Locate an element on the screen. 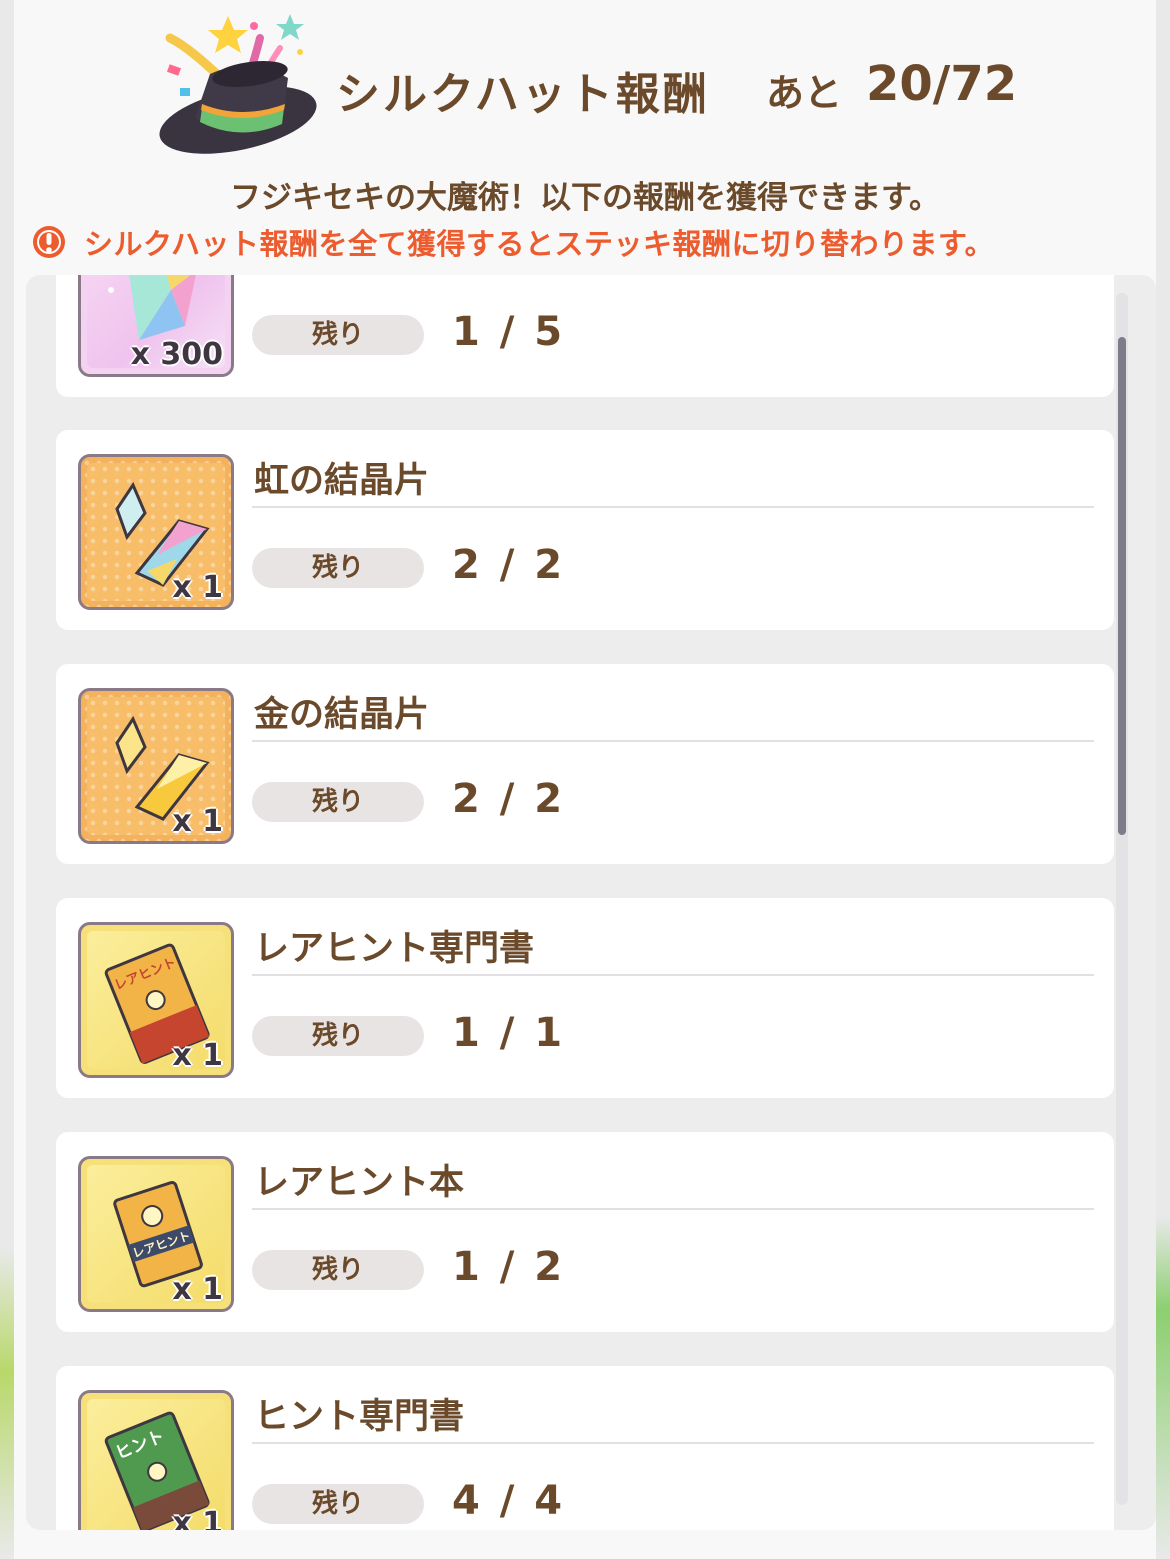 The width and height of the screenshot is (1170, 1559). item-name: 虹の結晶片 is located at coordinates (342, 481).